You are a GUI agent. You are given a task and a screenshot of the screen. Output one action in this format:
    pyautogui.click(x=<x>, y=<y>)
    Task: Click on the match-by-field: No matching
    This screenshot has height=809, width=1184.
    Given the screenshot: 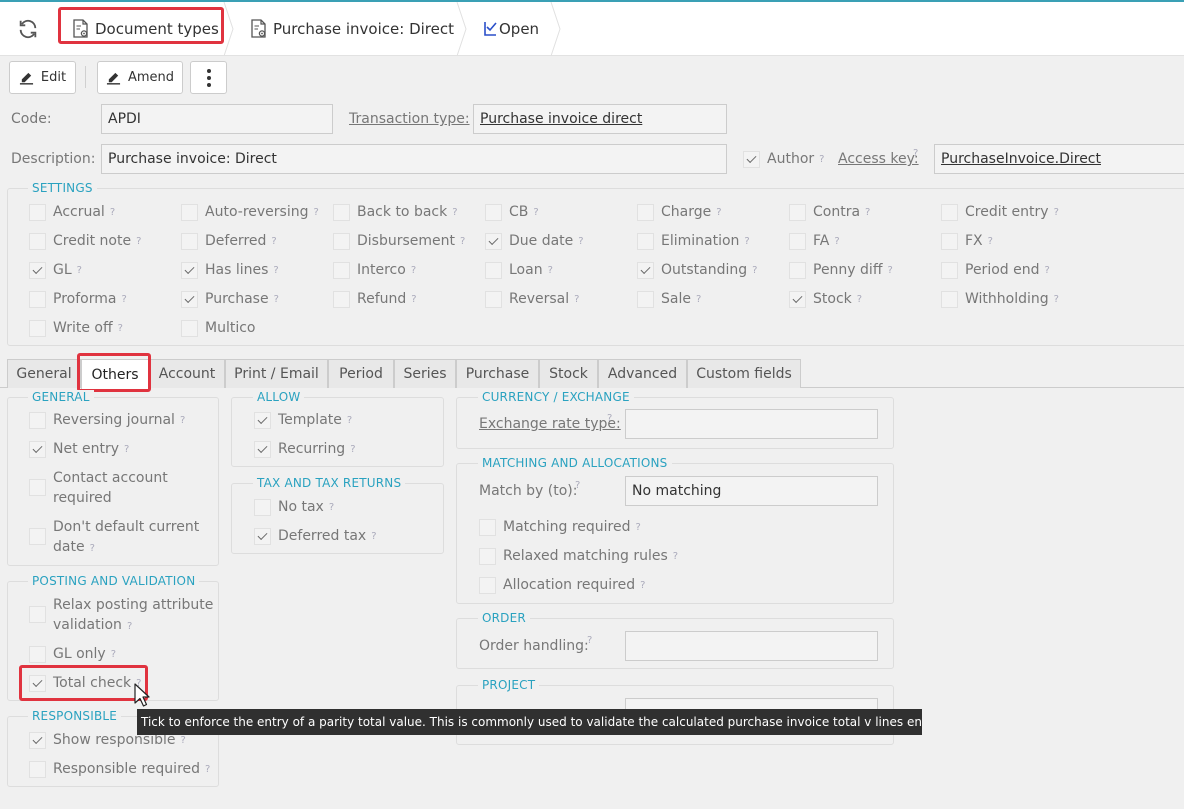 What is the action you would take?
    pyautogui.click(x=751, y=491)
    